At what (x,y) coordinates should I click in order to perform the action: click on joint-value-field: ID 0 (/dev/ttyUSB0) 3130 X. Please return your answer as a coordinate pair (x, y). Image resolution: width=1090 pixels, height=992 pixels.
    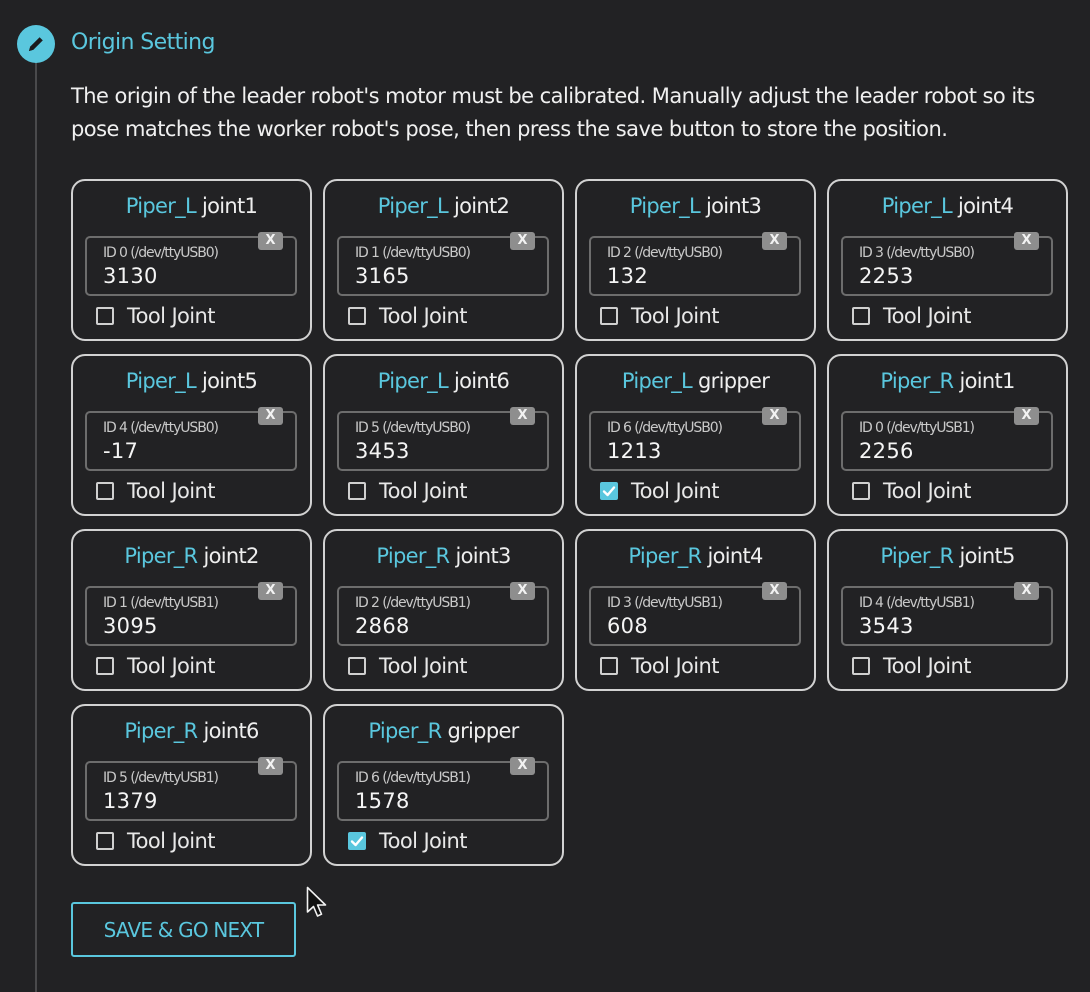
    Looking at the image, I should click on (191, 264).